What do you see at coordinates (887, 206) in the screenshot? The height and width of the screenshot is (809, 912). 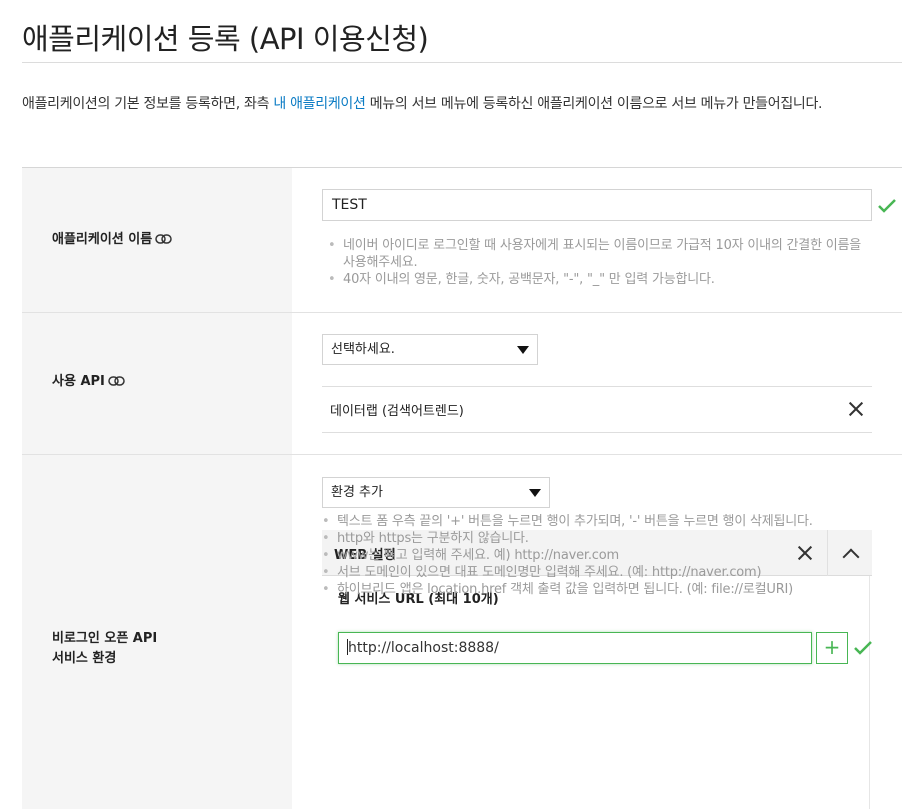 I see `app-name-valid-check-icon` at bounding box center [887, 206].